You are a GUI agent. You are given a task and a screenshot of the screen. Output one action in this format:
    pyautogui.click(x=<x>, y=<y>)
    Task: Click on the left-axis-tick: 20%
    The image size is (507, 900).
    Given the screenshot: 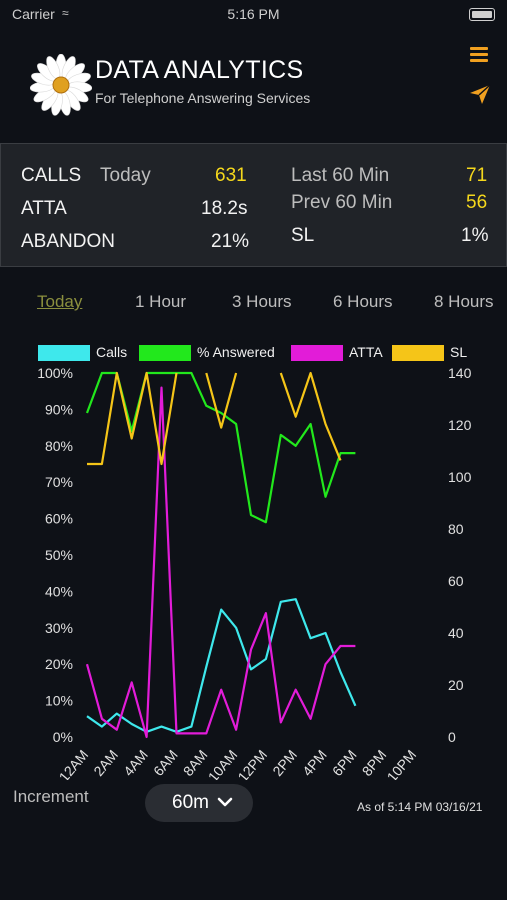 What is the action you would take?
    pyautogui.click(x=59, y=664)
    